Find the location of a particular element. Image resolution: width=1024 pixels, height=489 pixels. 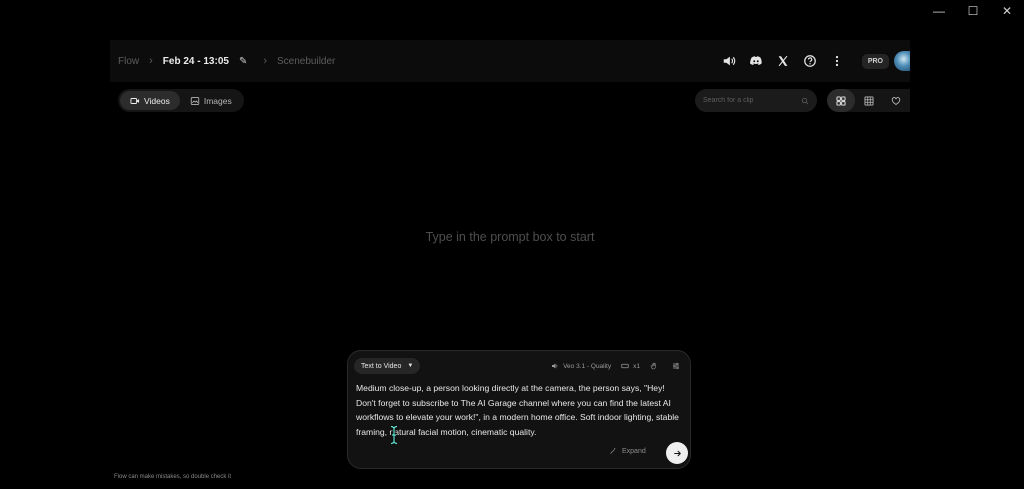

avatar is located at coordinates (902, 61).